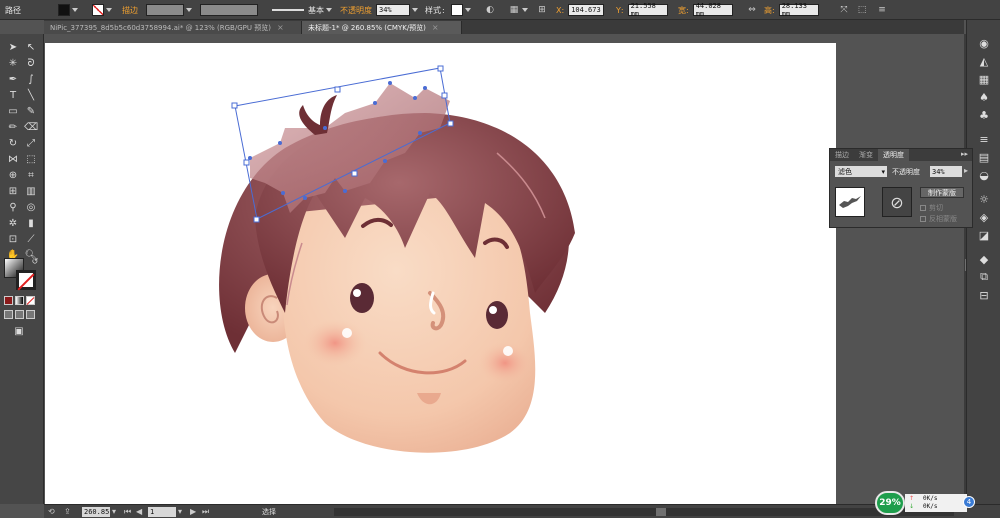 Image resolution: width=1000 pixels, height=518 pixels. Describe the element at coordinates (964, 154) in the screenshot. I see `panel-menu-icon: ▸▸` at that location.